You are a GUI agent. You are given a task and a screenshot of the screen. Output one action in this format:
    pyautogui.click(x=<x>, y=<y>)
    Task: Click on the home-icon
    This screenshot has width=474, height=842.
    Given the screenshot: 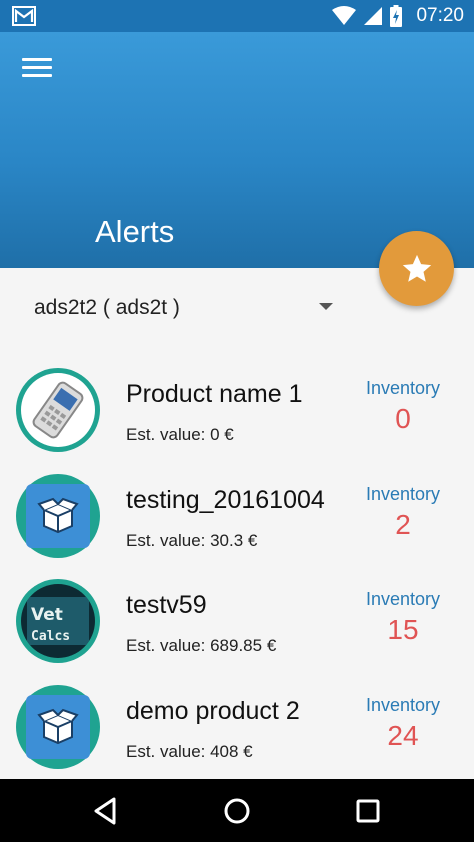 What is the action you would take?
    pyautogui.click(x=237, y=811)
    